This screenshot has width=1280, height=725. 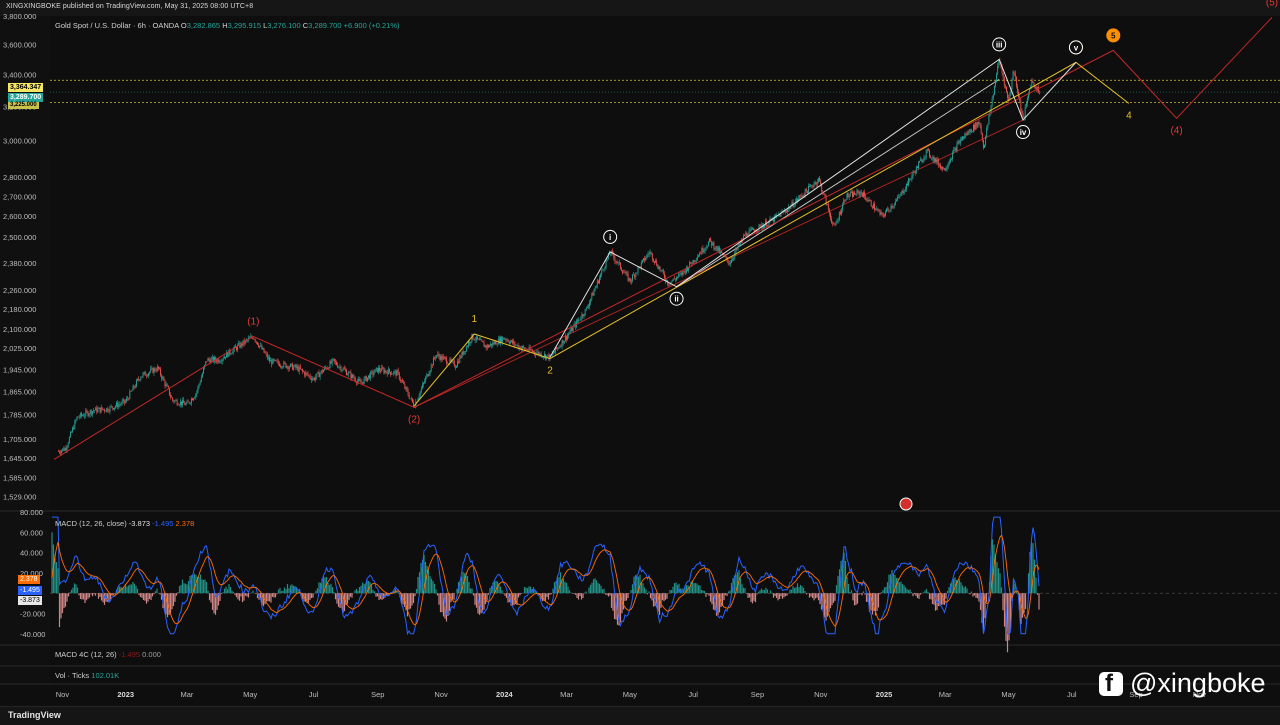 What do you see at coordinates (19, 439) in the screenshot?
I see `price-axis-label: 1,705.000` at bounding box center [19, 439].